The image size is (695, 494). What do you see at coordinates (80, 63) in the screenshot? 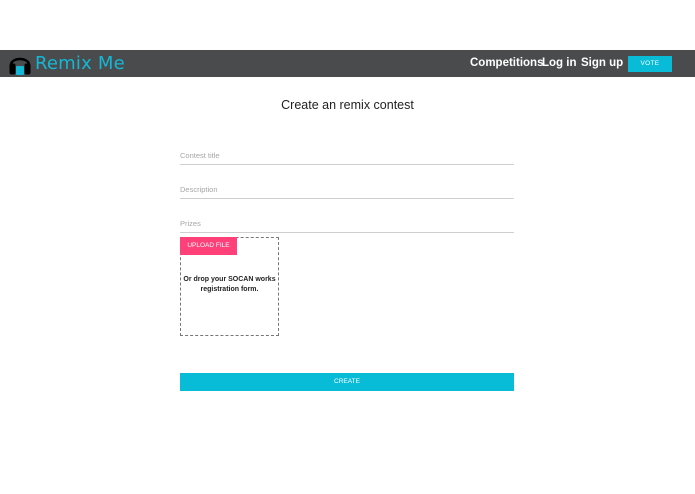
I see `brand-name: Remix Me` at bounding box center [80, 63].